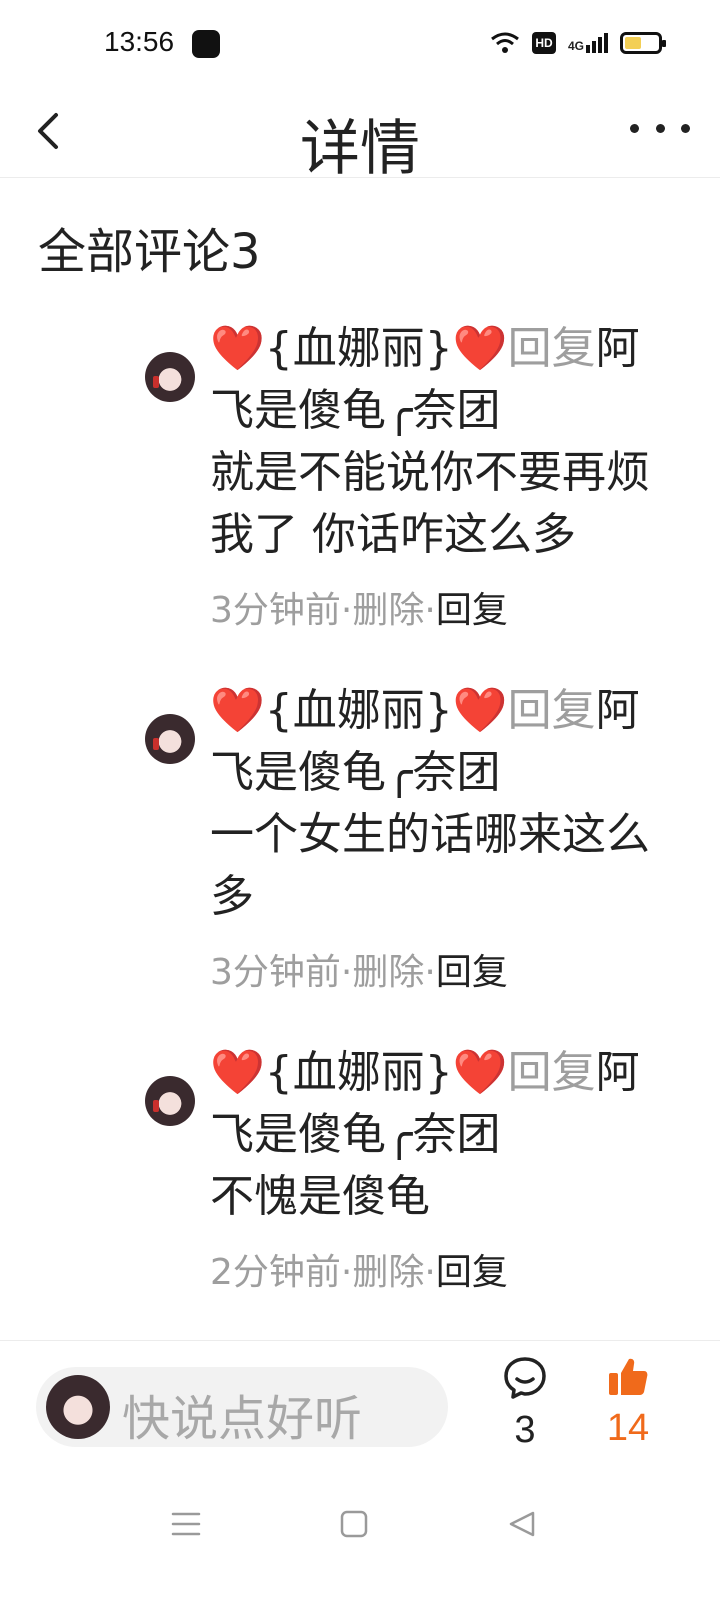  I want to click on comment-meta: 2分钟前·删除·回复, so click(359, 1272).